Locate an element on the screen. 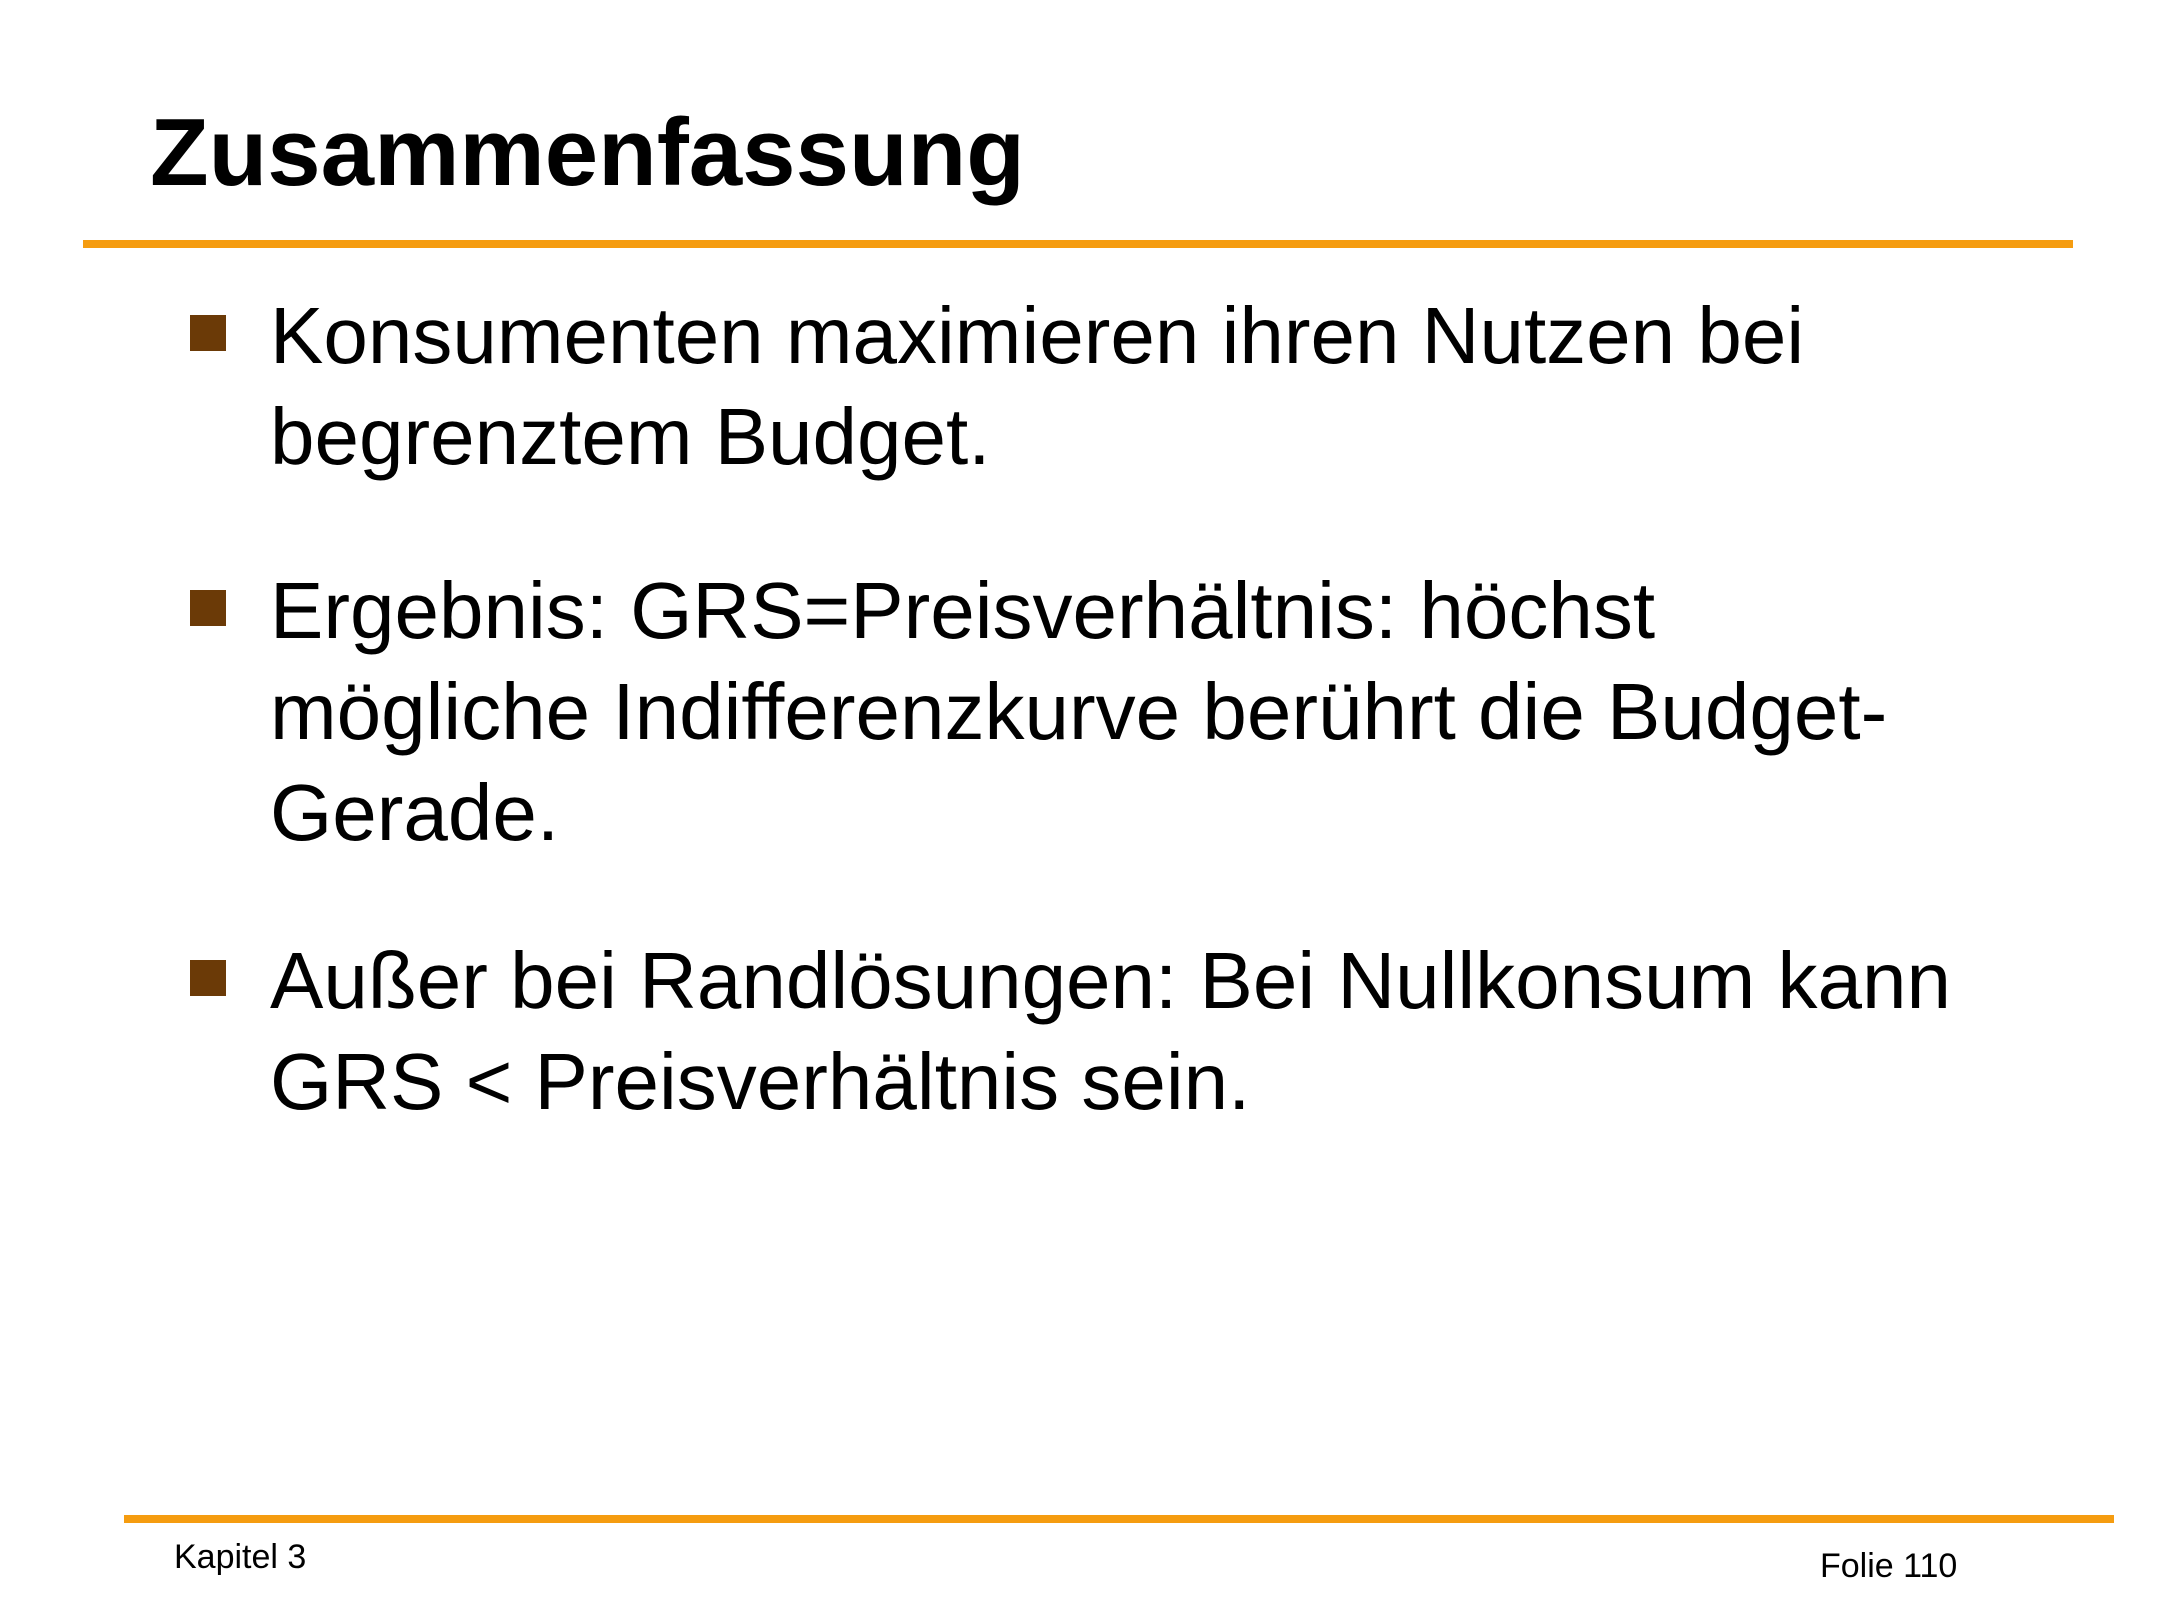 This screenshot has width=2160, height=1620. footer-divider is located at coordinates (1119, 1519).